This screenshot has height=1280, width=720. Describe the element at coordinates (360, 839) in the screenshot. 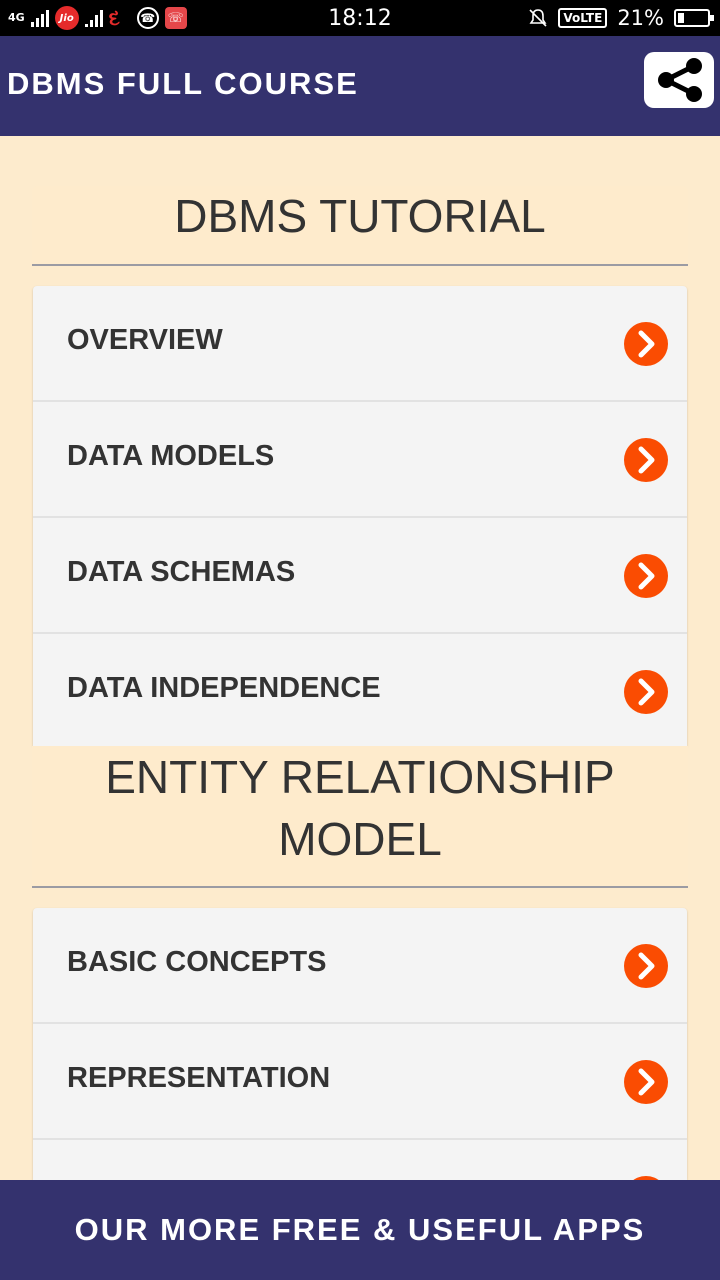

I see `section-title-line2: MODEL` at that location.